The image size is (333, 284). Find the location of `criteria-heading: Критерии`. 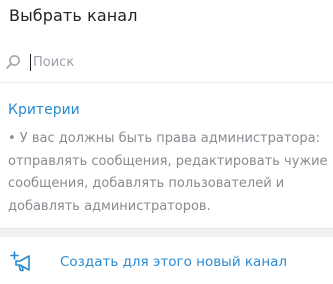

criteria-heading: Критерии is located at coordinates (44, 110).